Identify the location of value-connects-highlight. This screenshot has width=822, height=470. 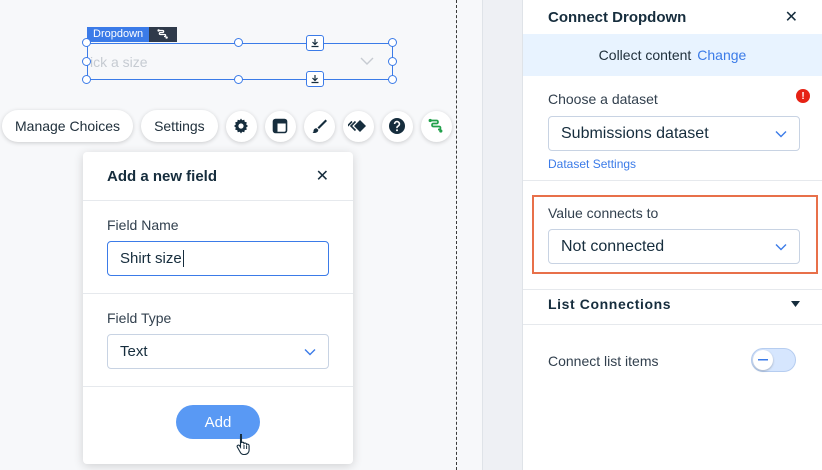
(675, 234).